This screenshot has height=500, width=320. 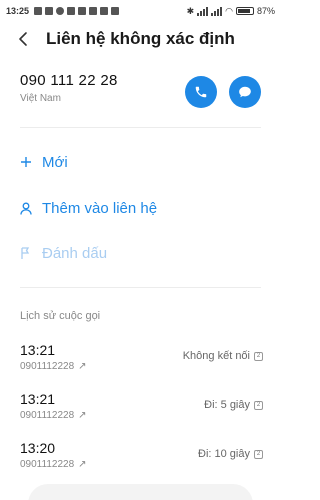 What do you see at coordinates (224, 454) in the screenshot?
I see `call-status-text: Đi: 10 giây` at bounding box center [224, 454].